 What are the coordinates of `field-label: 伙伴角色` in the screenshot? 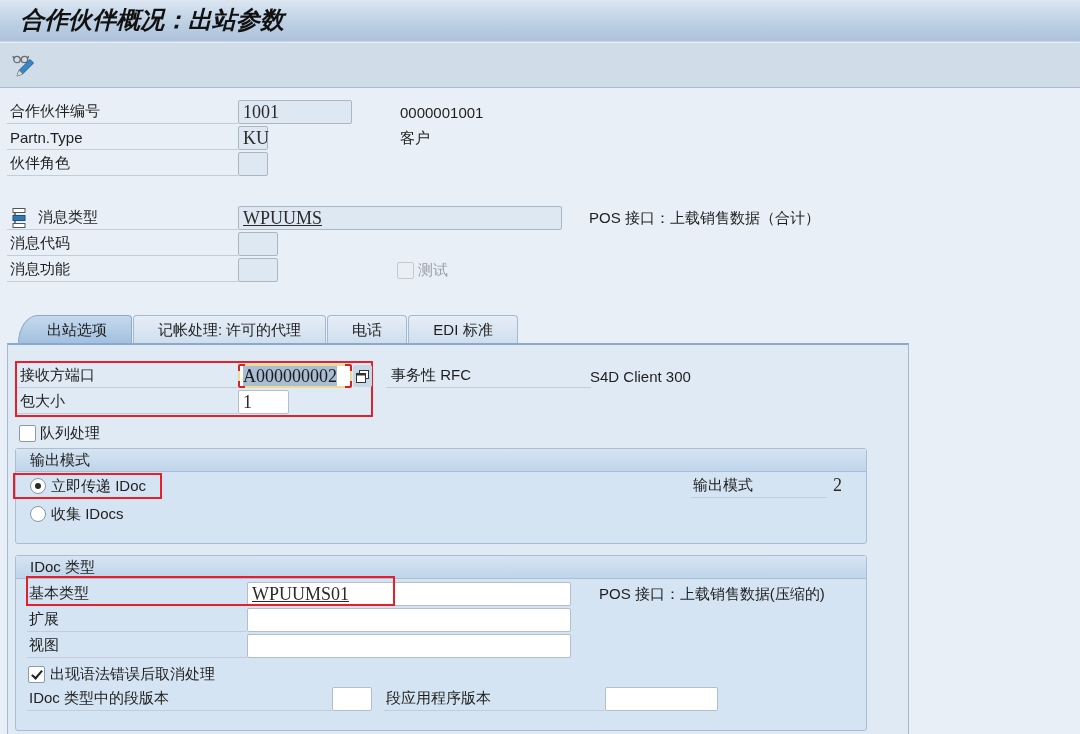 It's located at (40, 163).